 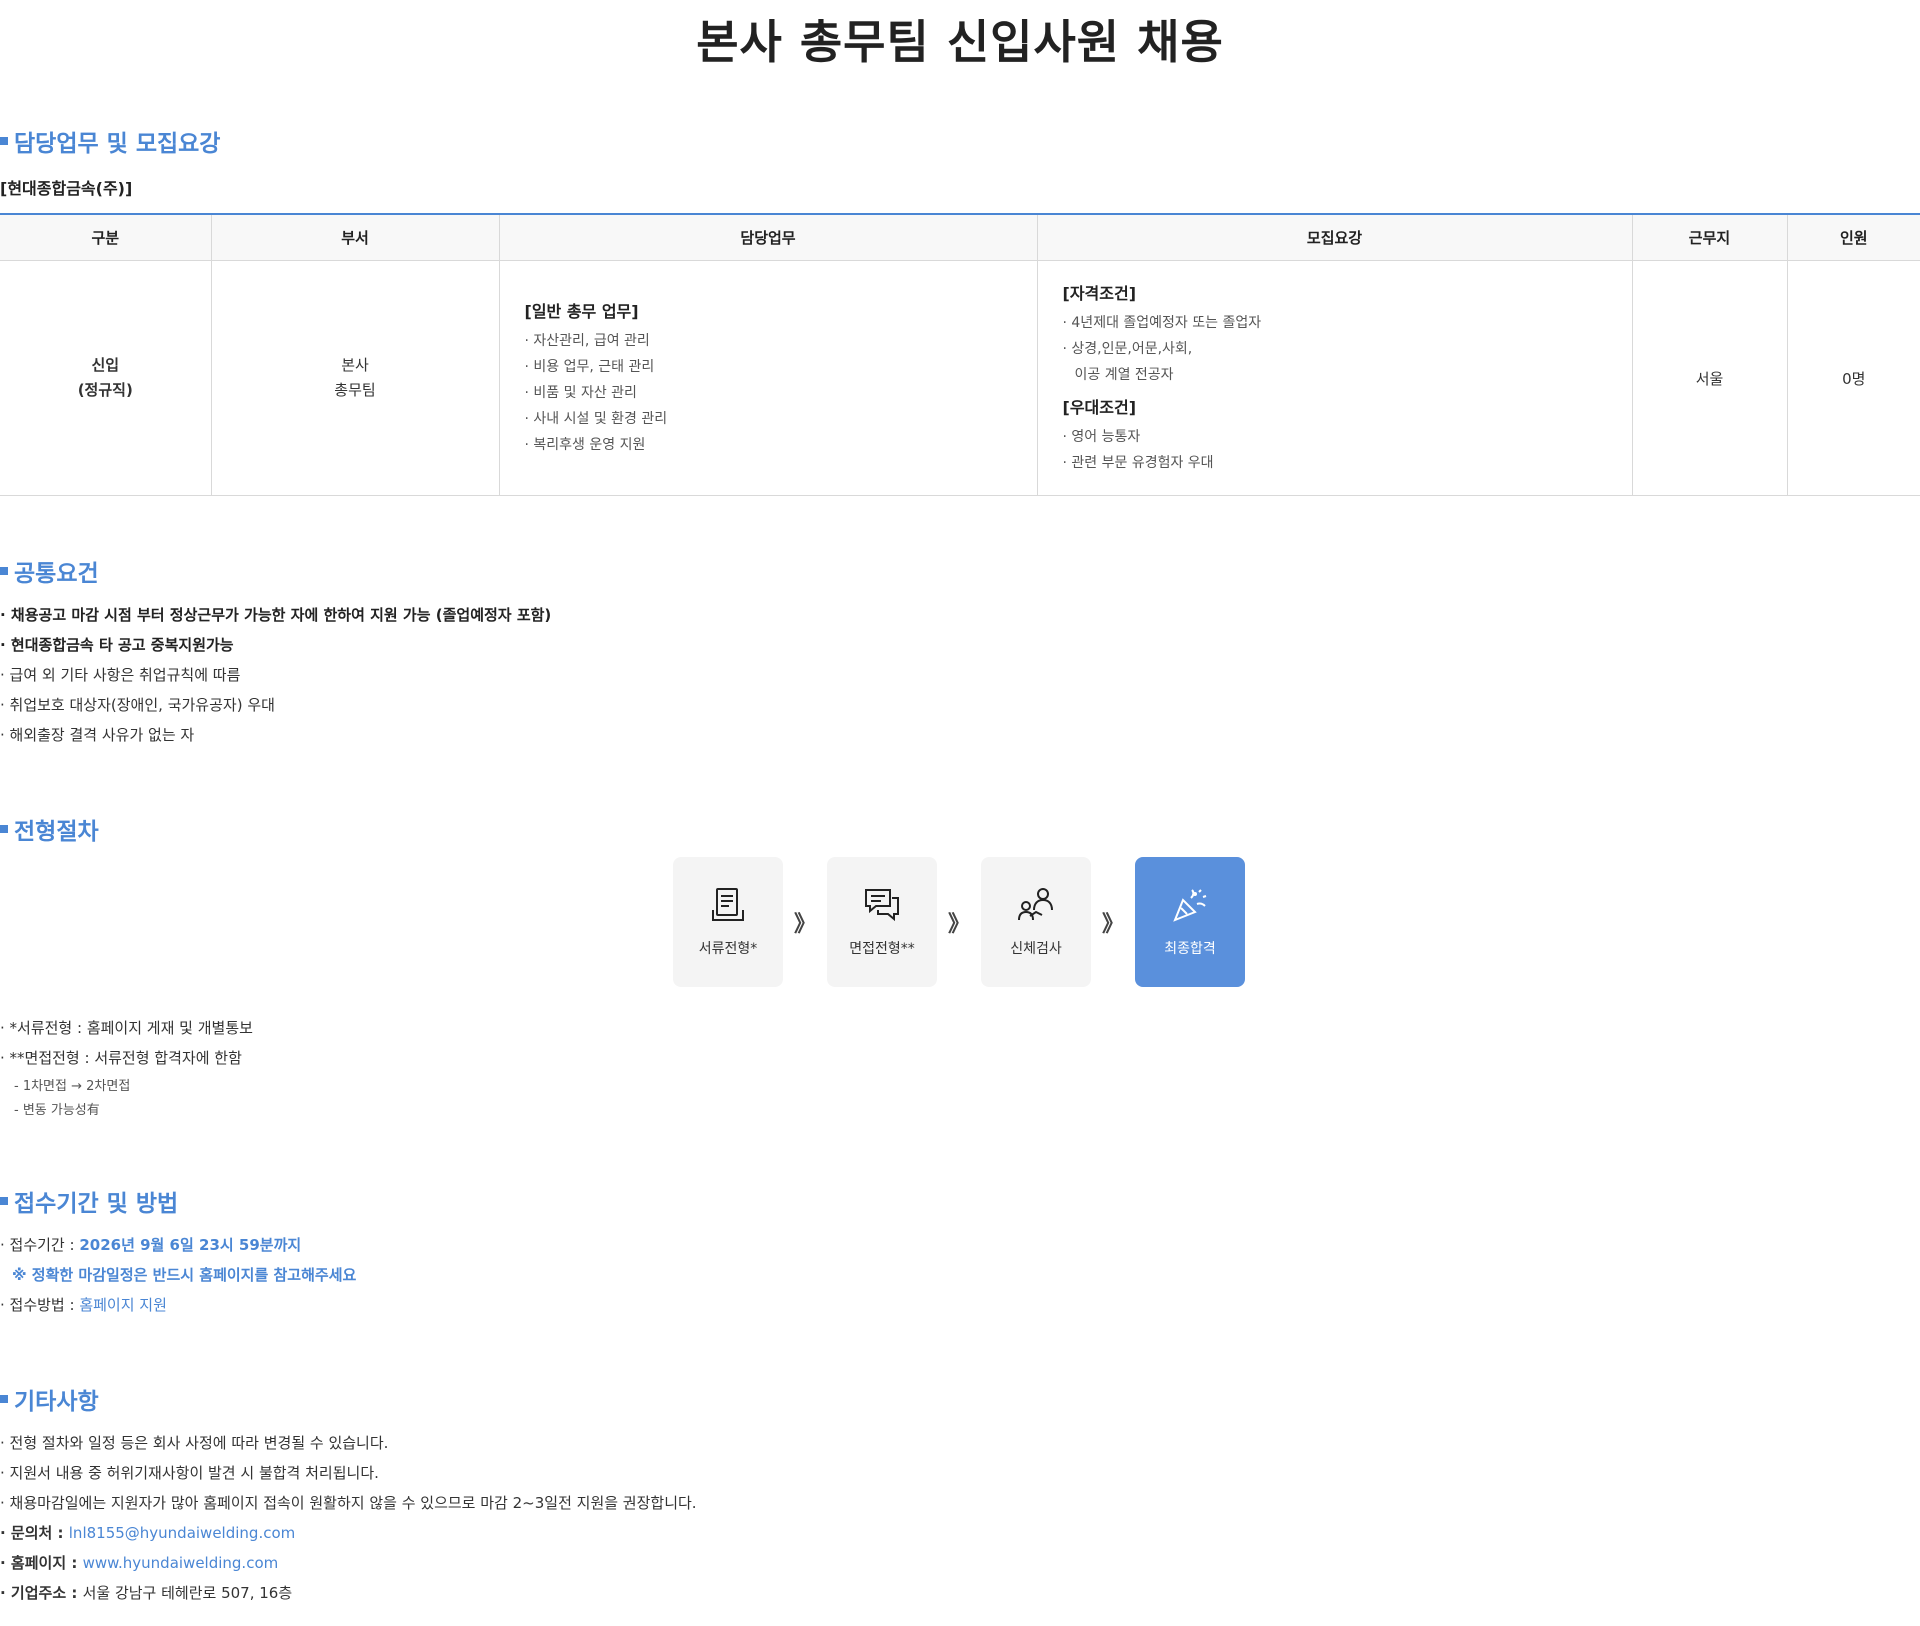 What do you see at coordinates (56, 1402) in the screenshot?
I see `section-heading-text: 기타사항` at bounding box center [56, 1402].